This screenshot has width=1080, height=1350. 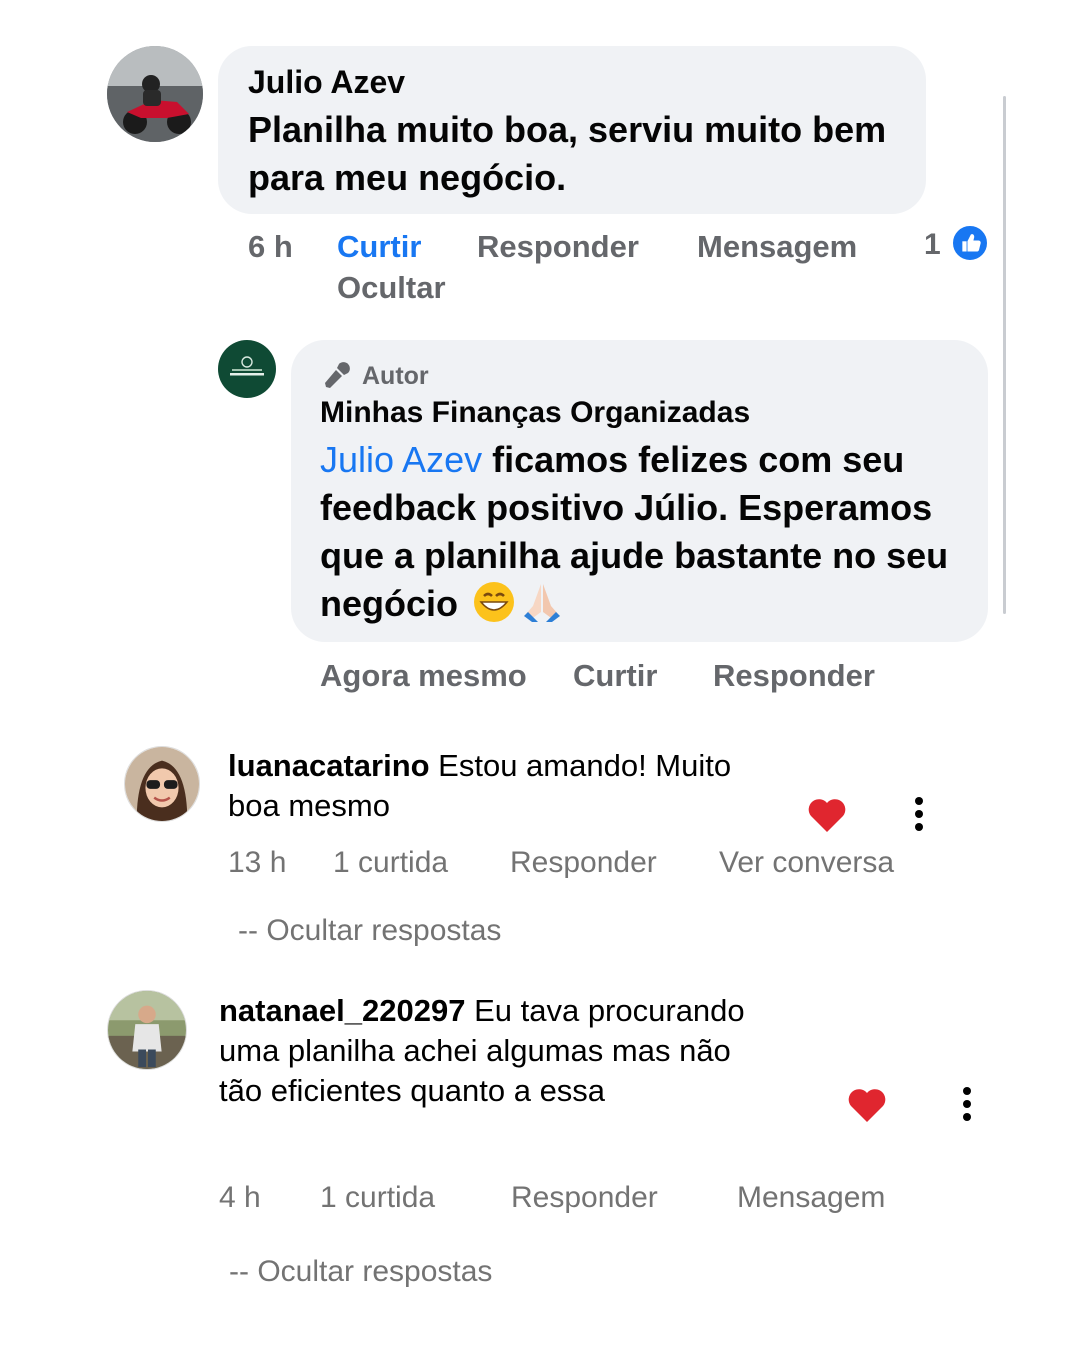 What do you see at coordinates (542, 602) in the screenshot?
I see `folded-hands-icon` at bounding box center [542, 602].